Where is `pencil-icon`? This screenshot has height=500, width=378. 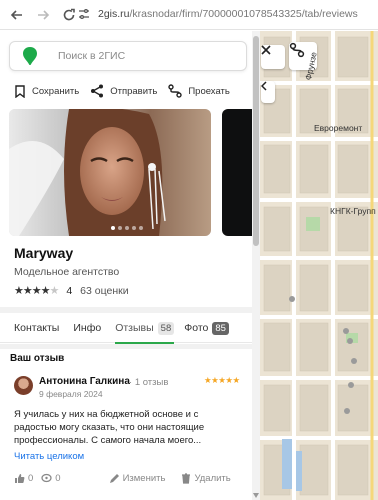 pencil-icon is located at coordinates (114, 478).